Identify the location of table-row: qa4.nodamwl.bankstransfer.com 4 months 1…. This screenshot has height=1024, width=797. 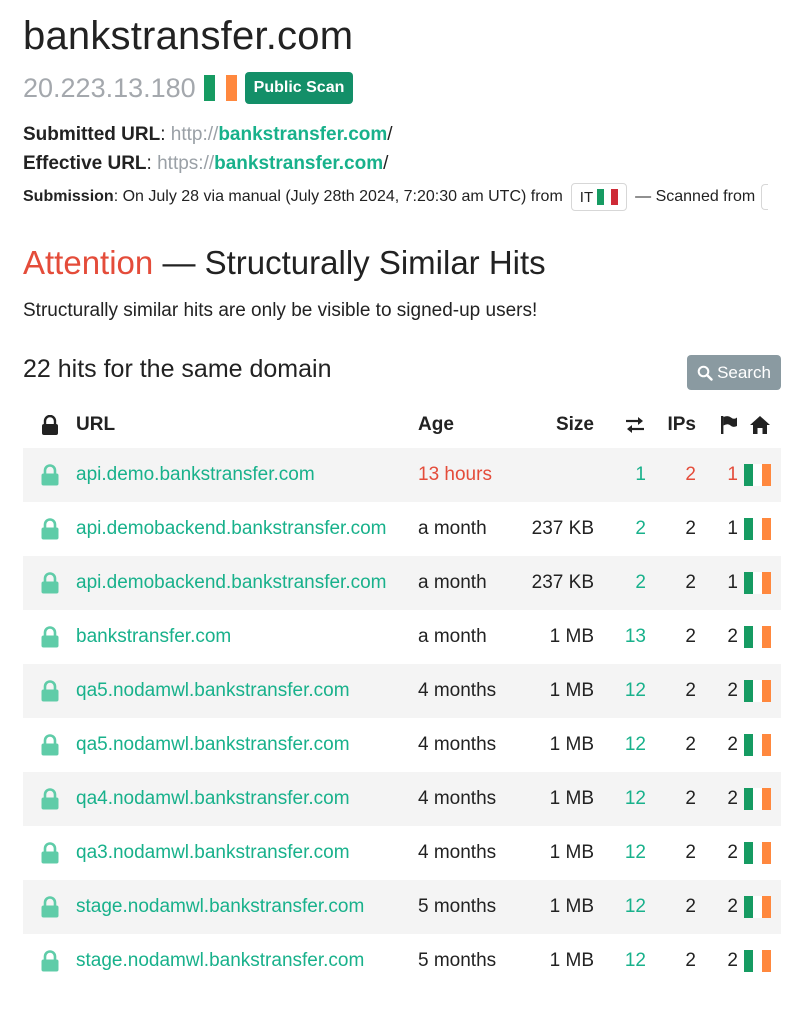
(402, 799).